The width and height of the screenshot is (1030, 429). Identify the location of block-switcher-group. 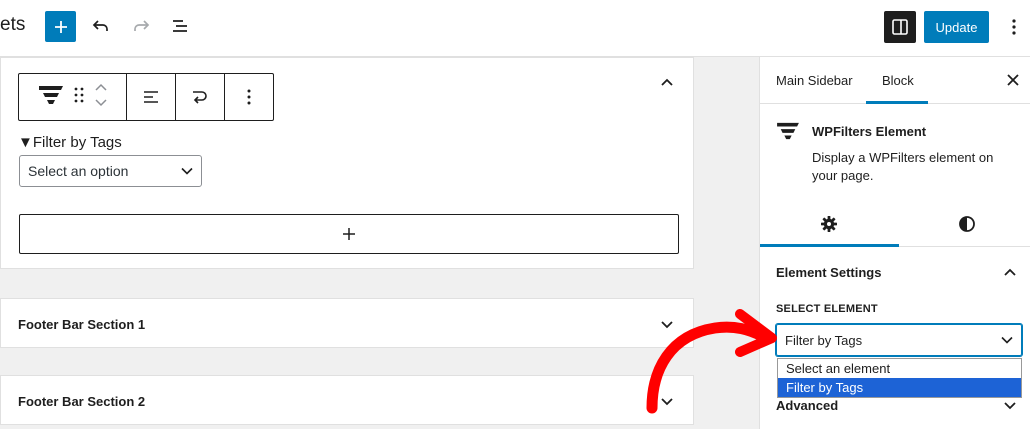
(73, 97).